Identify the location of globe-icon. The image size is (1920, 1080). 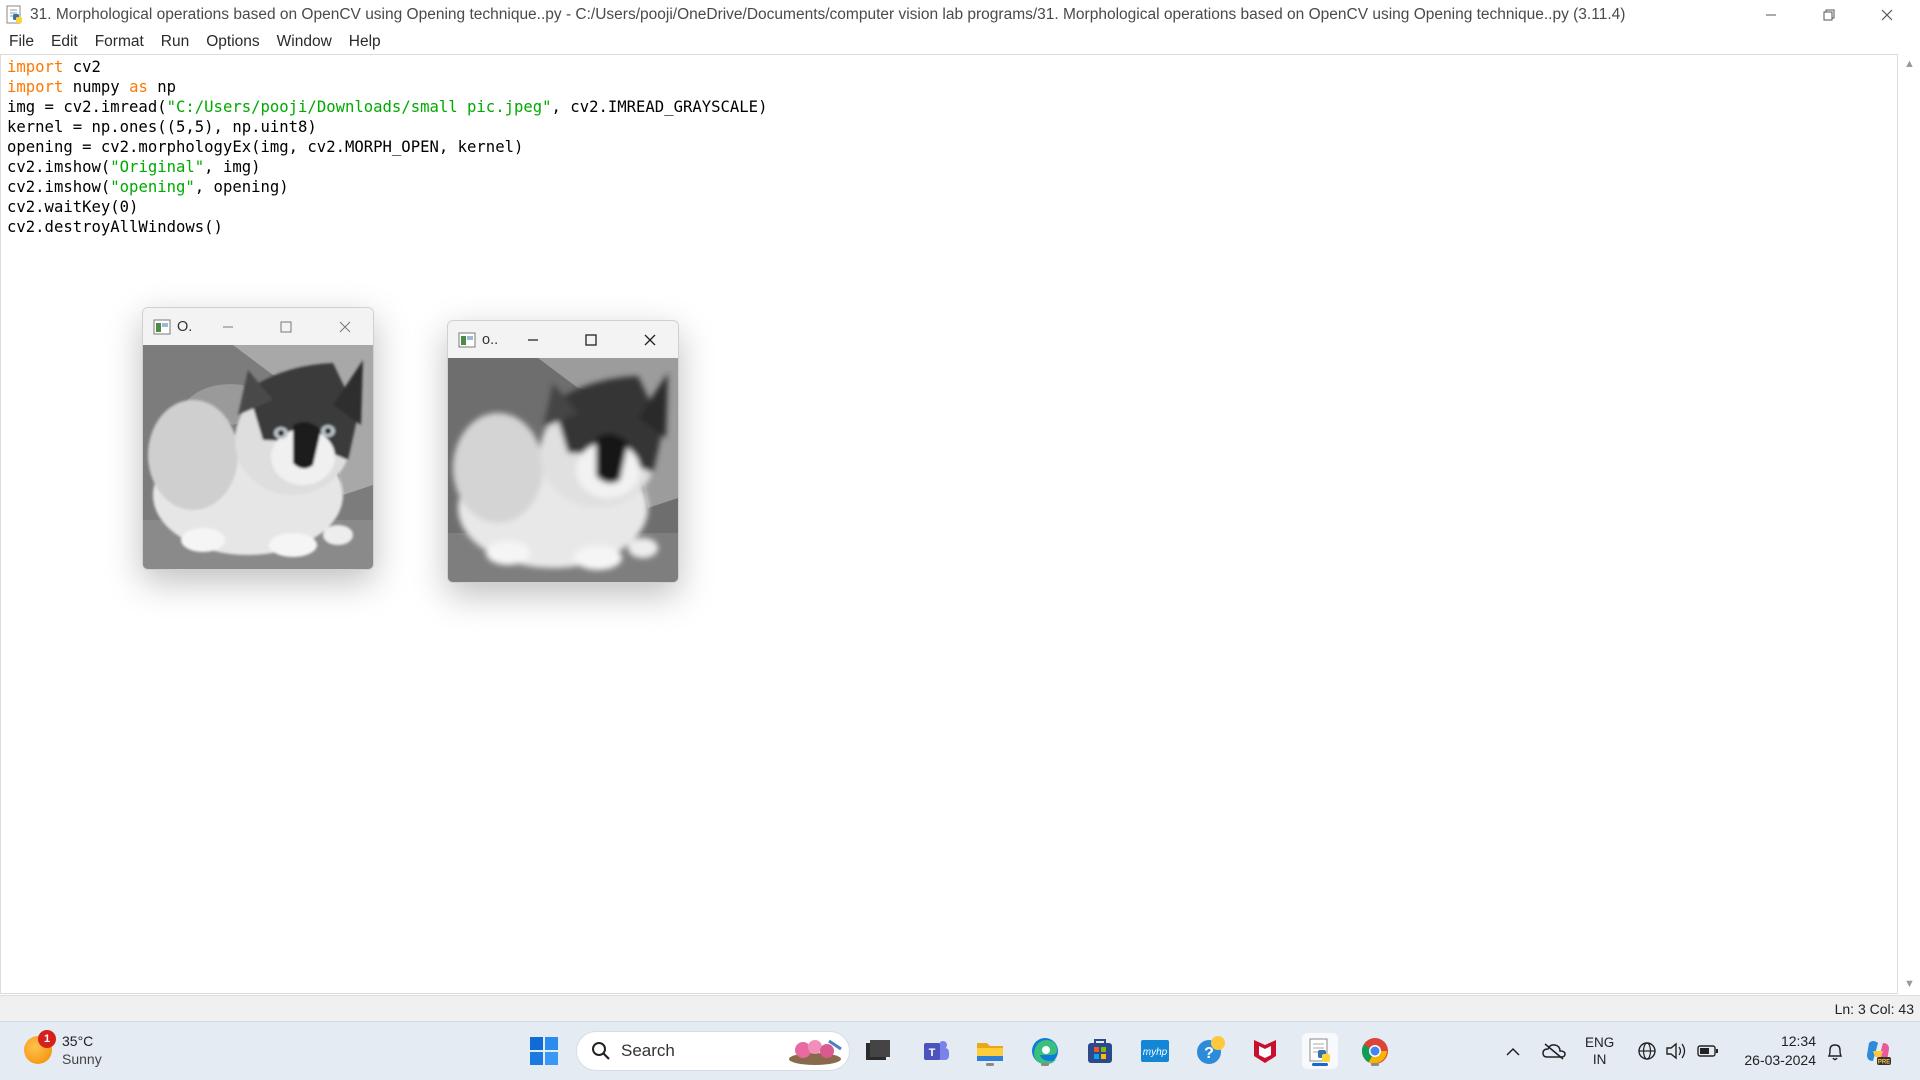
(1647, 1051).